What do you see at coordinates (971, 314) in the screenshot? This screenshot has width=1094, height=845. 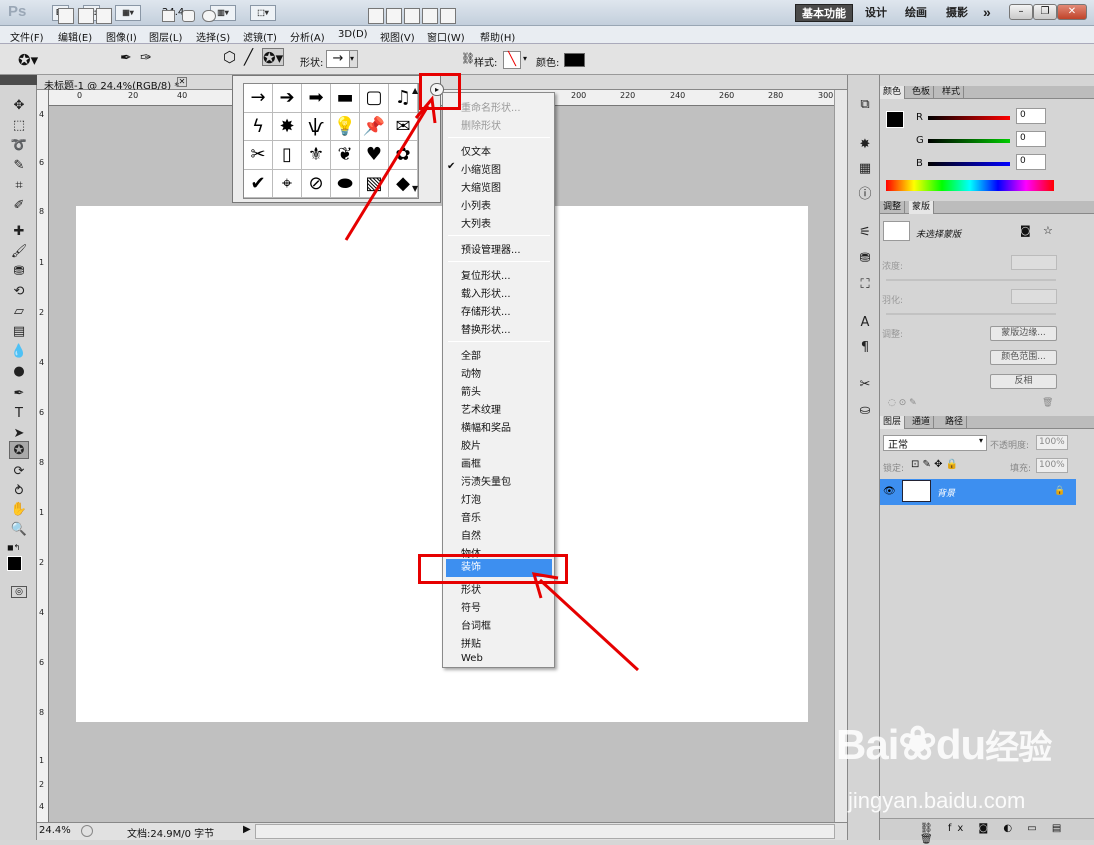 I see `feather-slider` at bounding box center [971, 314].